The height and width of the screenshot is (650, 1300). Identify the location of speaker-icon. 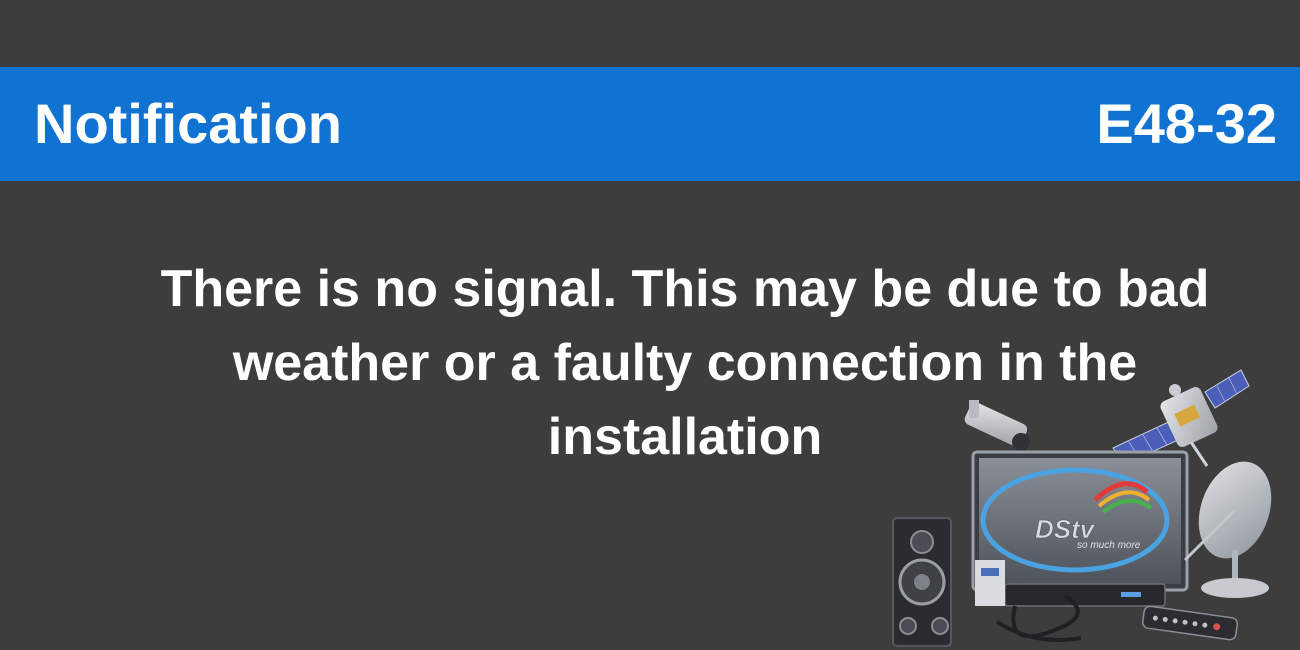
(922, 582).